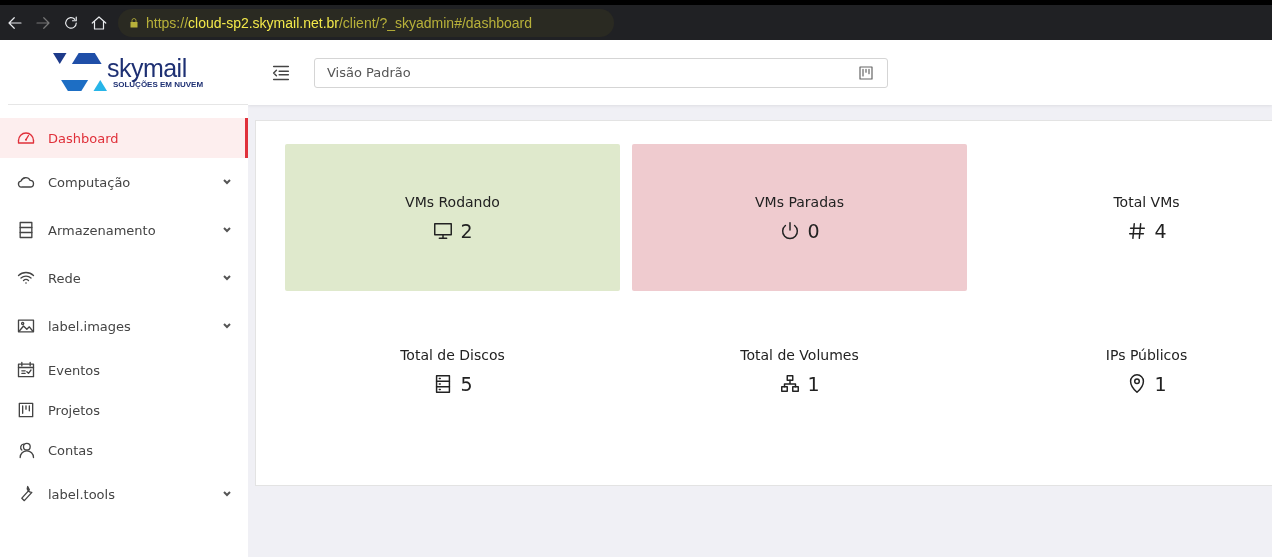  I want to click on stat-value: 0, so click(813, 230).